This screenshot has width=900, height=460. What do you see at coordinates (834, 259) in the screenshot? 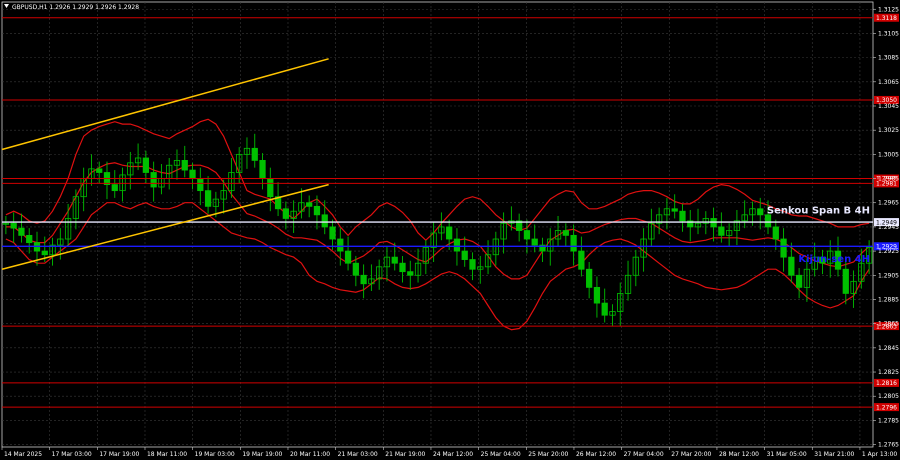
I see `annotation-label: Kijun-sen 4H` at bounding box center [834, 259].